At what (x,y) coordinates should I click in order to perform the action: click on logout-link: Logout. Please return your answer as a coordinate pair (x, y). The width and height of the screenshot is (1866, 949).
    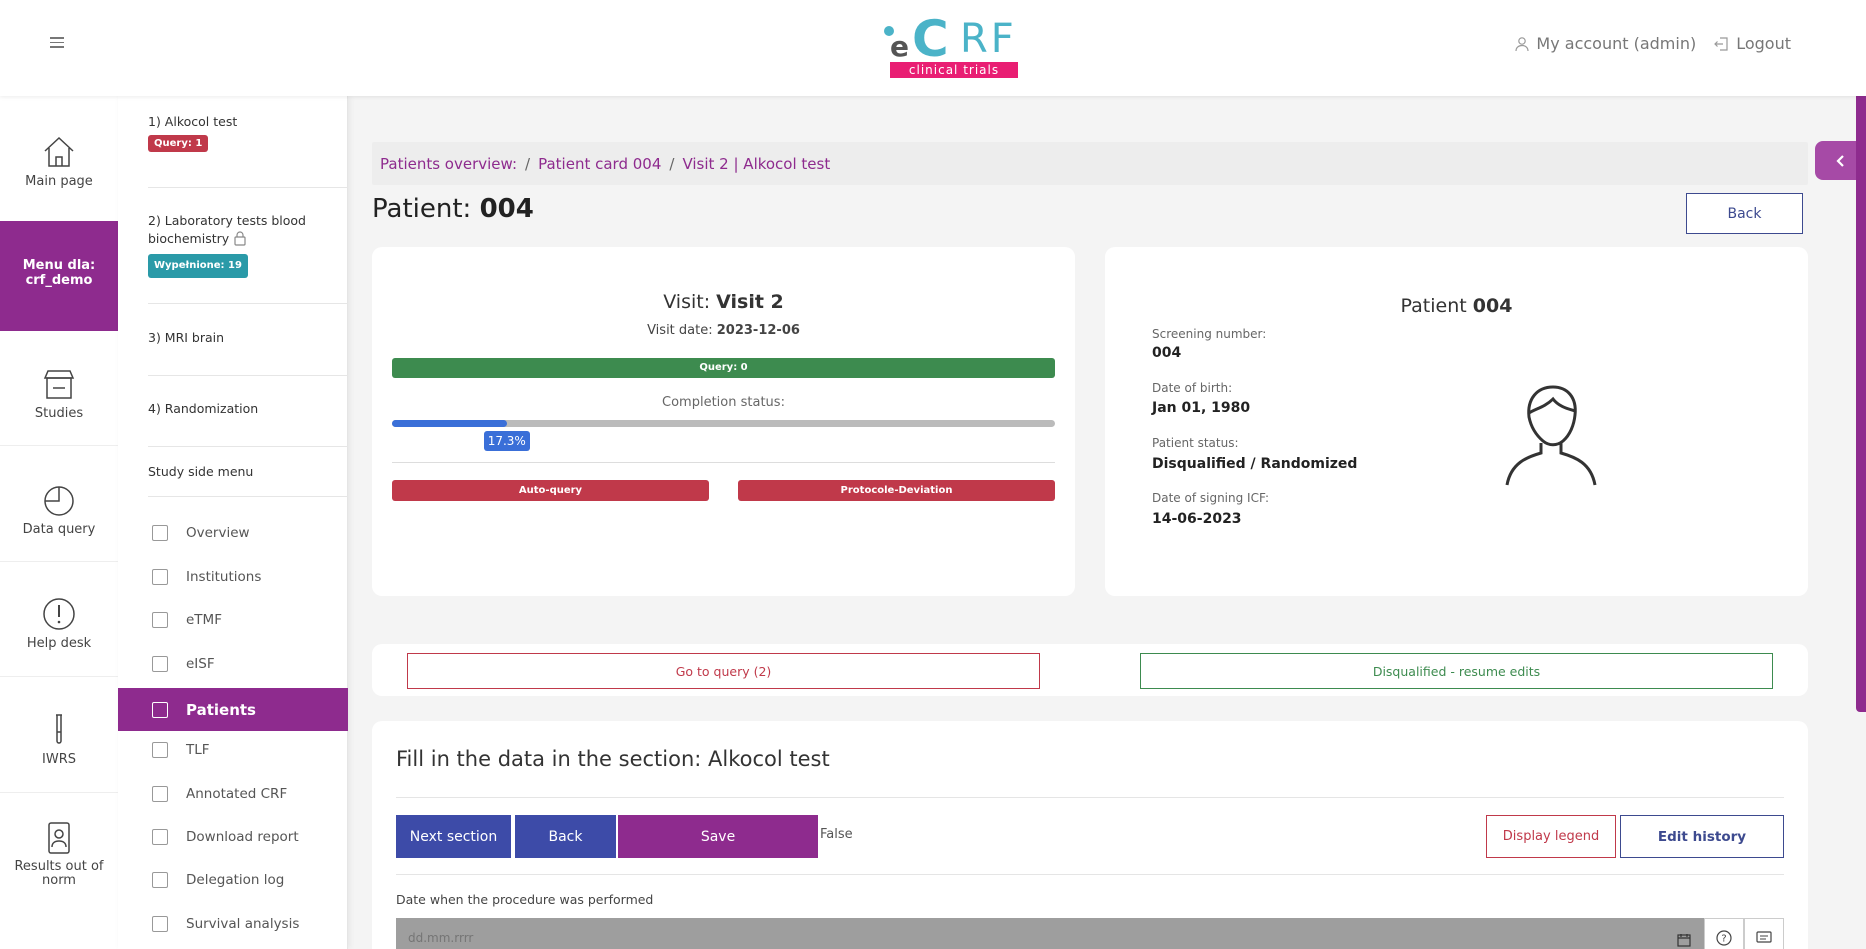
    Looking at the image, I should click on (1752, 43).